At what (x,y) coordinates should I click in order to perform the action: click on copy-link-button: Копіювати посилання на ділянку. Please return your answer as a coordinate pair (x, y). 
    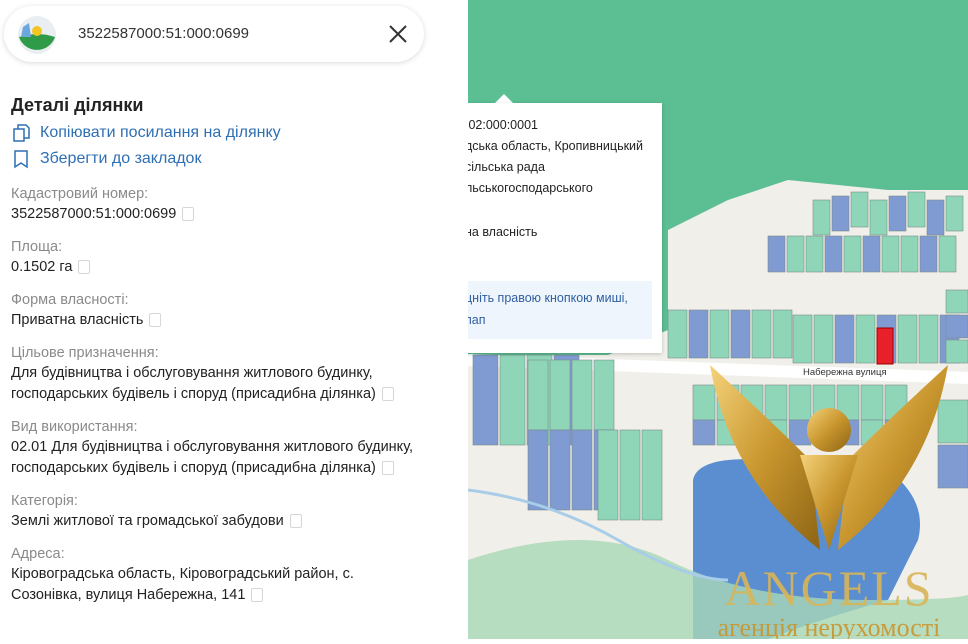
    Looking at the image, I should click on (236, 133).